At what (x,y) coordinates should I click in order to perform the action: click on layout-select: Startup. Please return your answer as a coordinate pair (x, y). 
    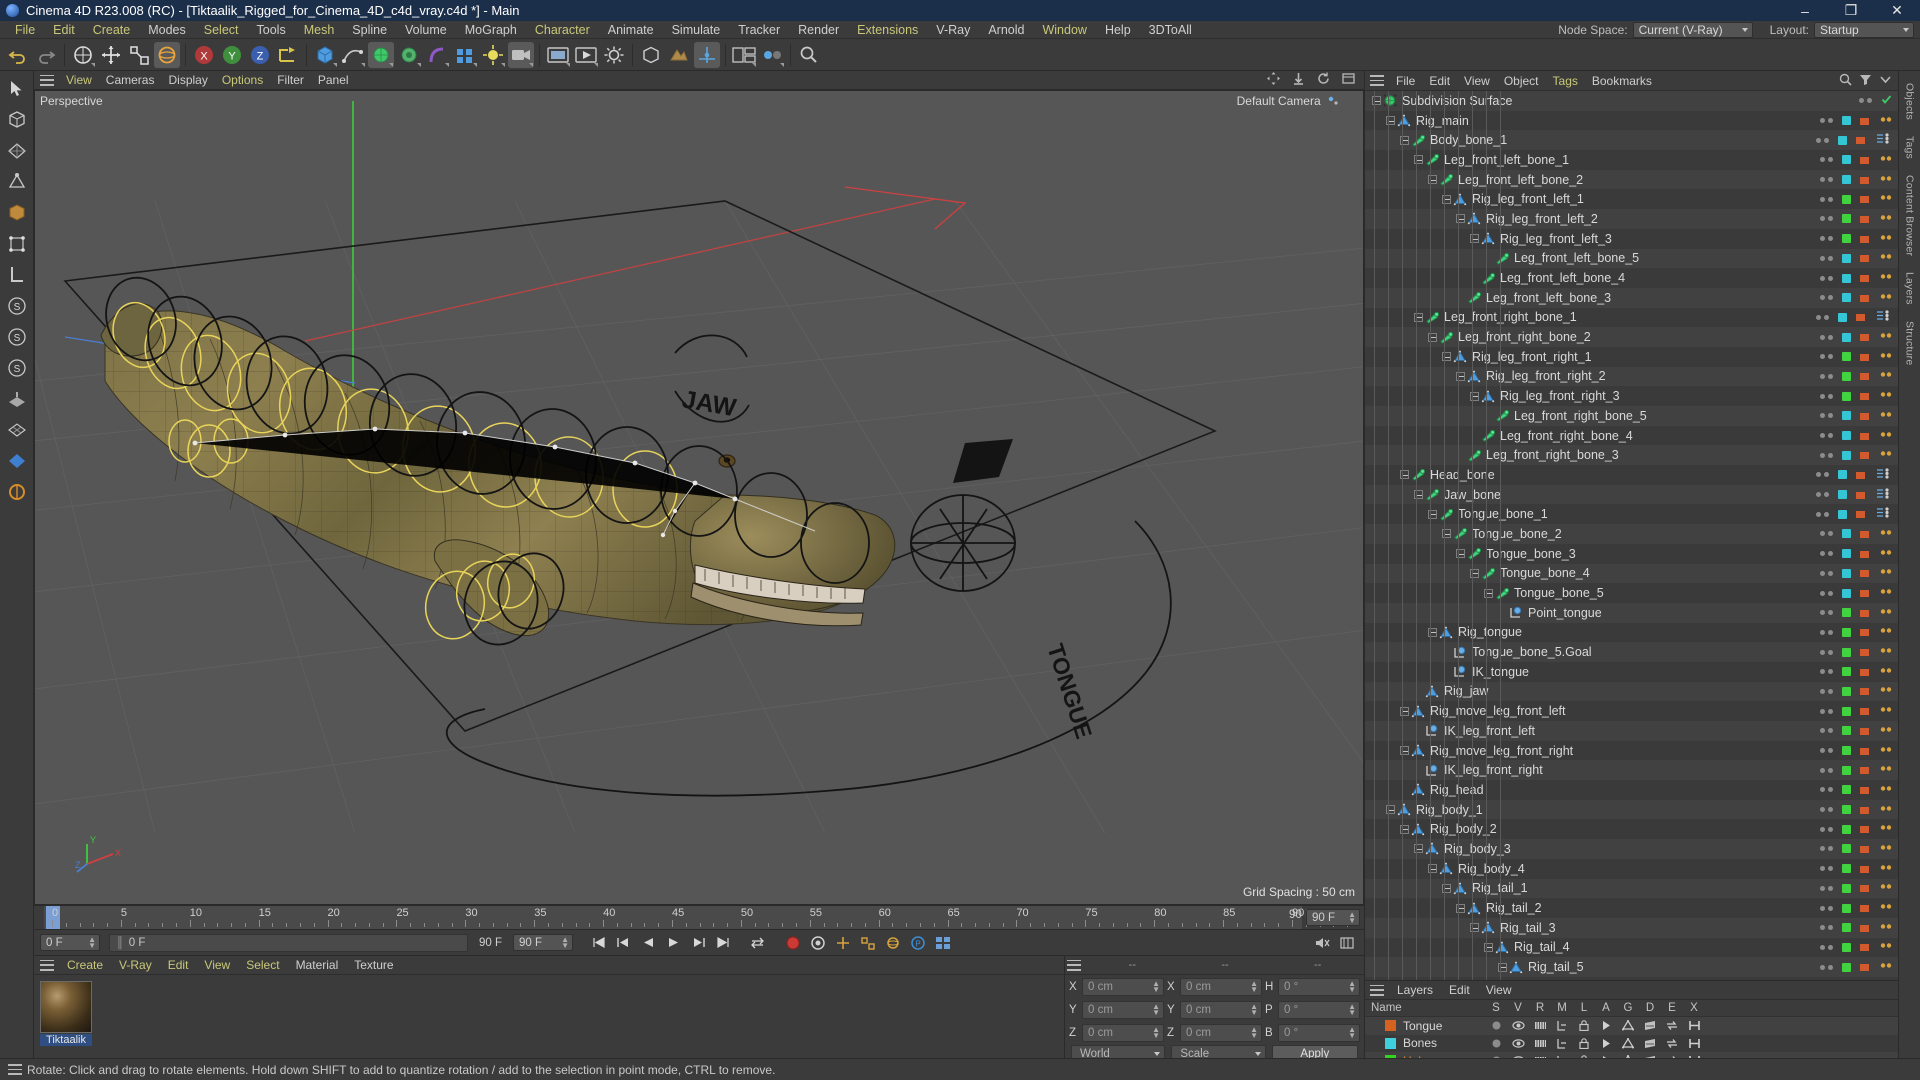
    Looking at the image, I should click on (1864, 29).